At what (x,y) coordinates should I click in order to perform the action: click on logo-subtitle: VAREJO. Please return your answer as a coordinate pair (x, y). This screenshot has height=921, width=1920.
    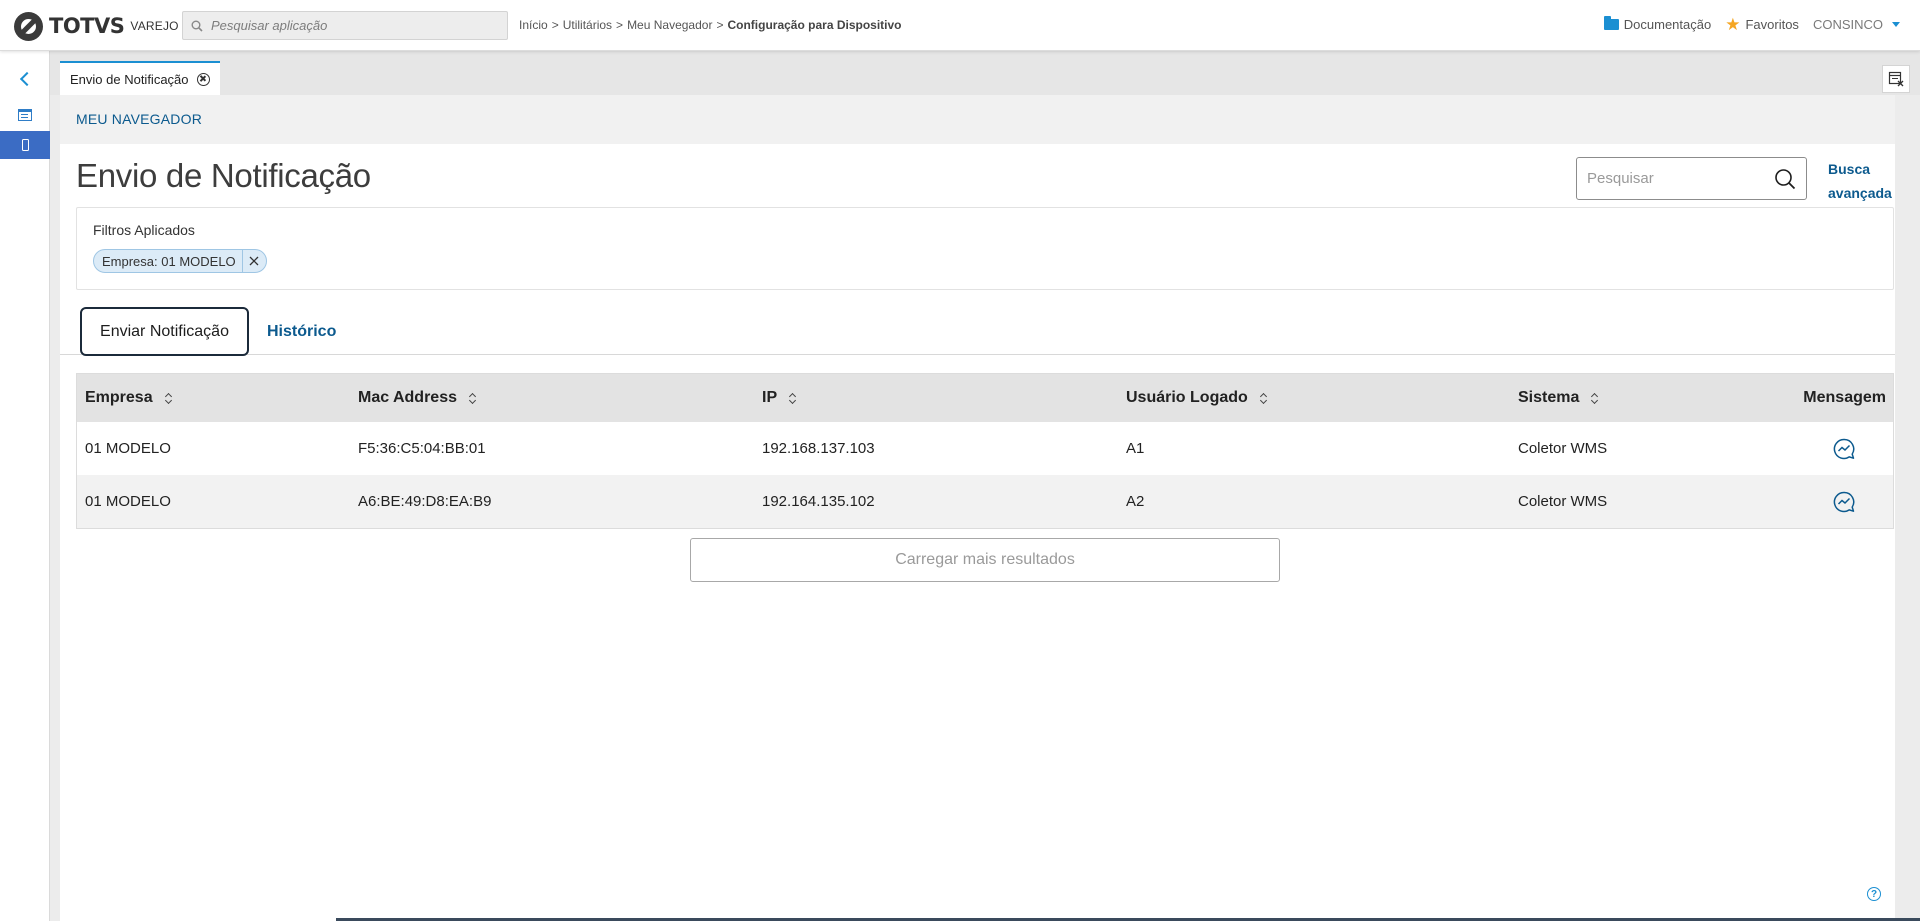
    Looking at the image, I should click on (154, 26).